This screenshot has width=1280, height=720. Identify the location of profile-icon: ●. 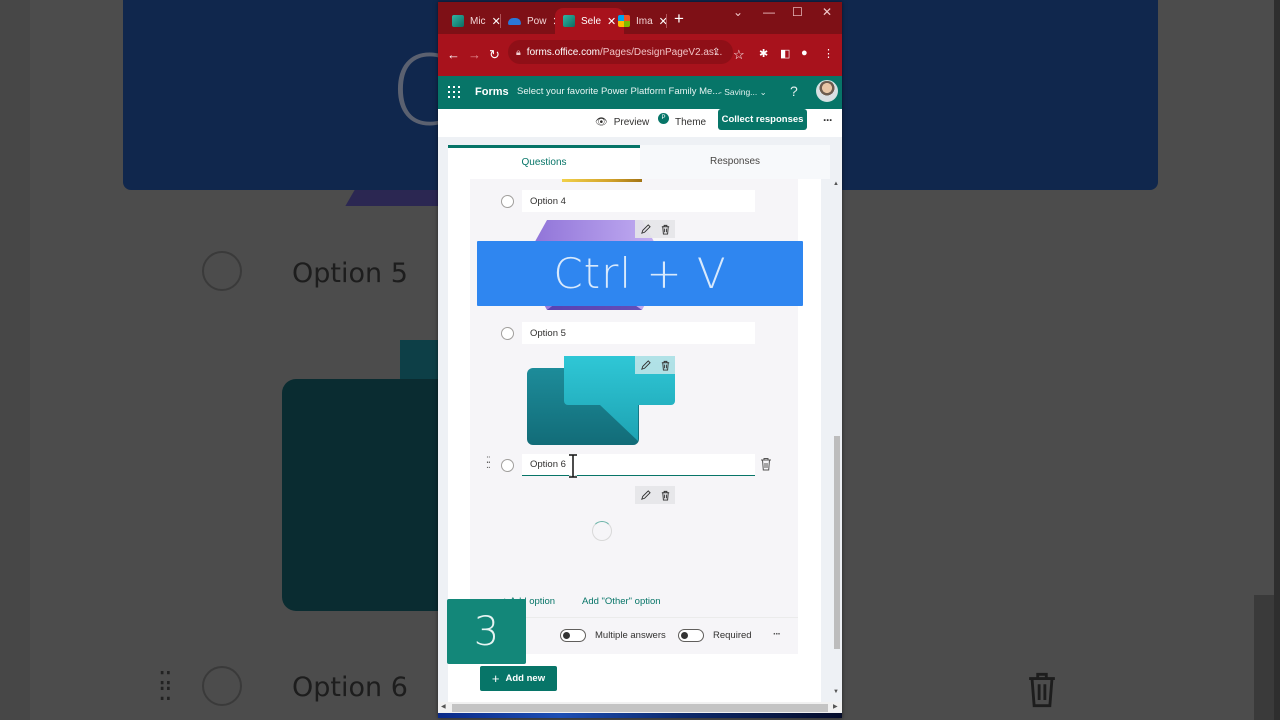
(804, 53).